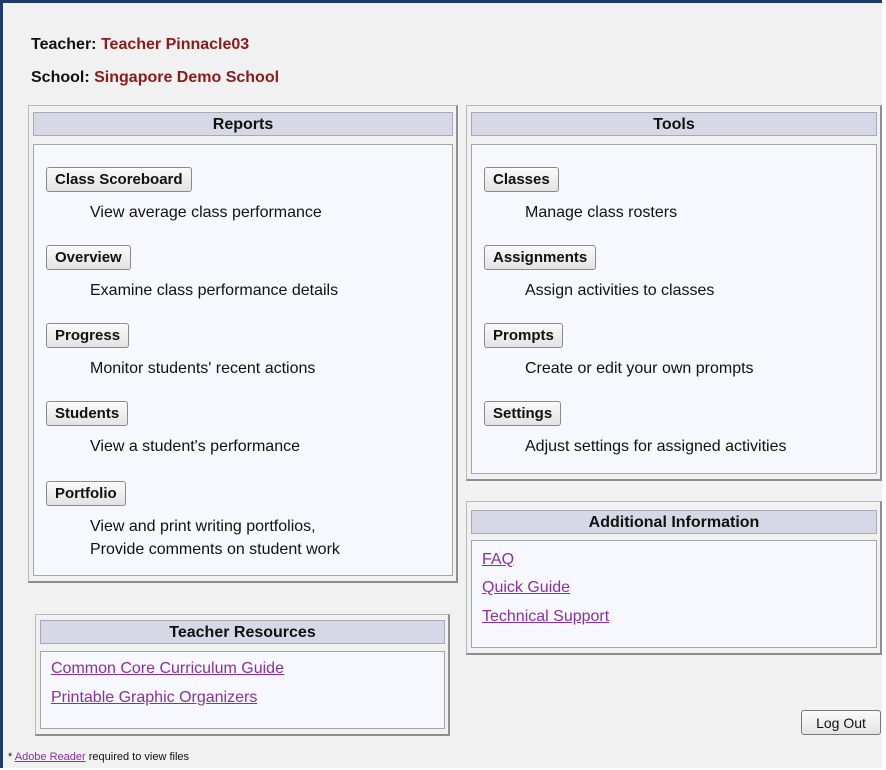  What do you see at coordinates (521, 179) in the screenshot?
I see `classes-button: Classes` at bounding box center [521, 179].